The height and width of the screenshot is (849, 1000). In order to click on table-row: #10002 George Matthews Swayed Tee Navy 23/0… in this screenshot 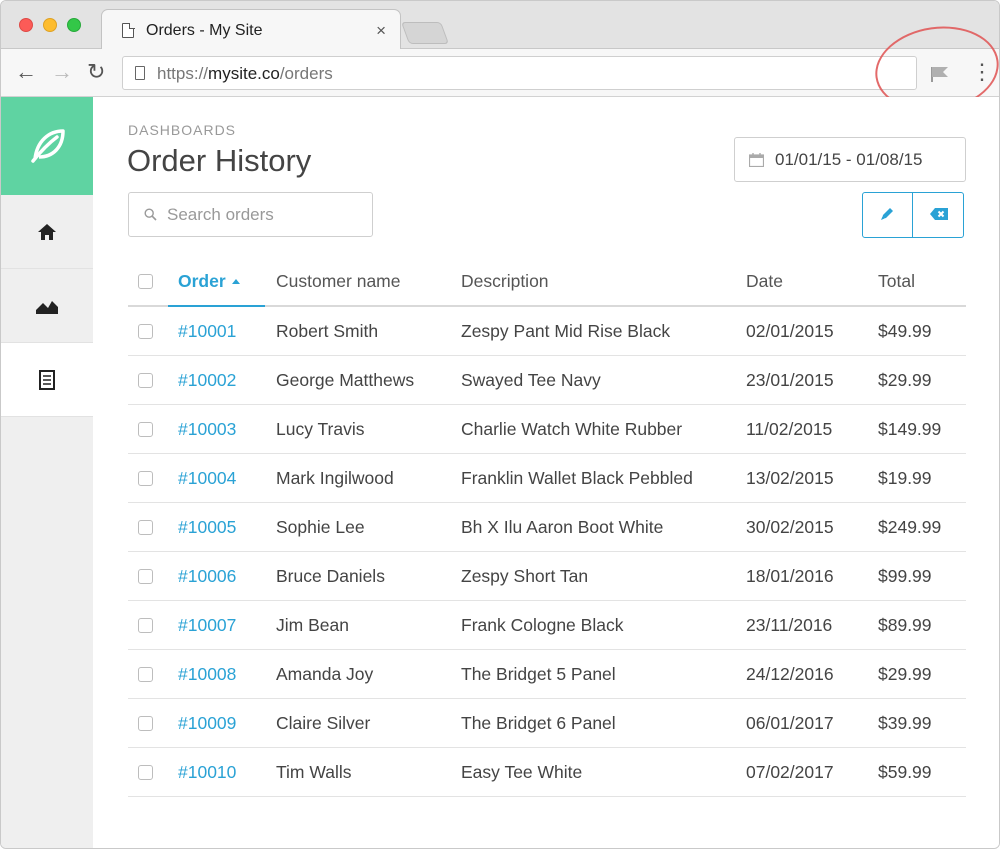, I will do `click(547, 380)`.